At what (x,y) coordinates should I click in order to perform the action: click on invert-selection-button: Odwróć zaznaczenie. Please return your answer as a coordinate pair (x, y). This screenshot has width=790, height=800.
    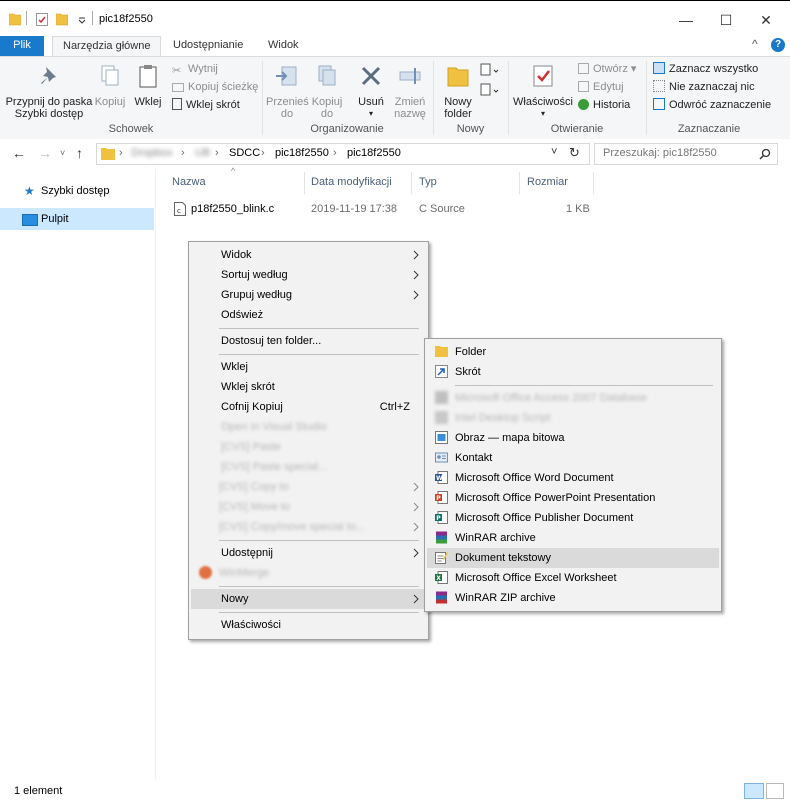
    Looking at the image, I should click on (712, 105).